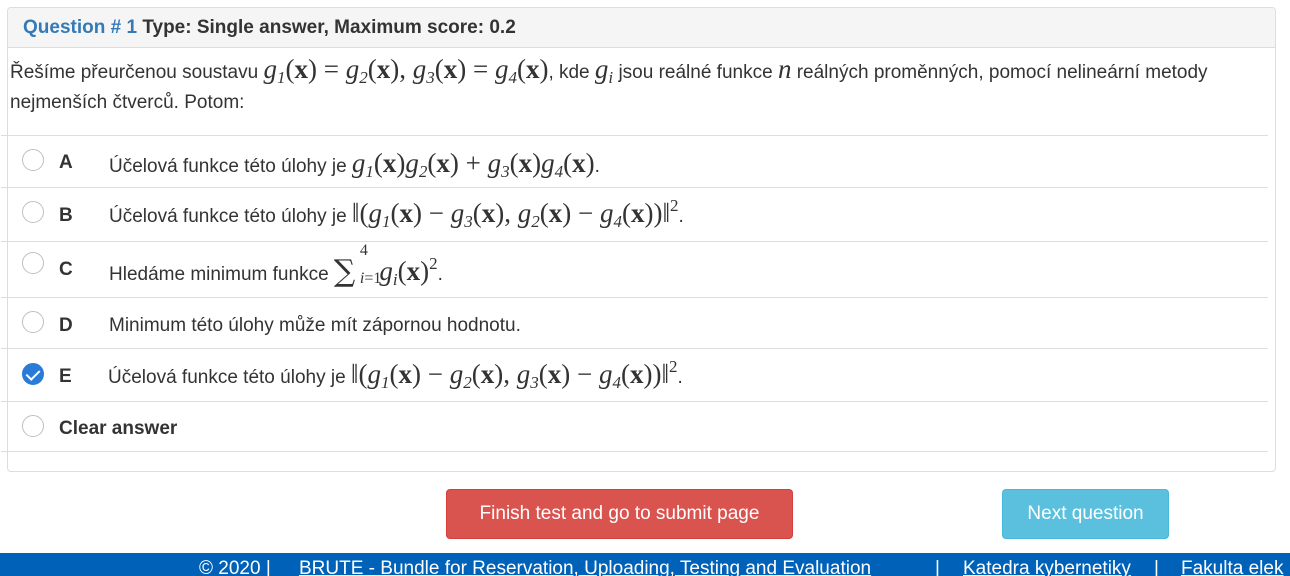 This screenshot has width=1290, height=576. I want to click on finish-test-button: Finish test and go to submit page, so click(619, 514).